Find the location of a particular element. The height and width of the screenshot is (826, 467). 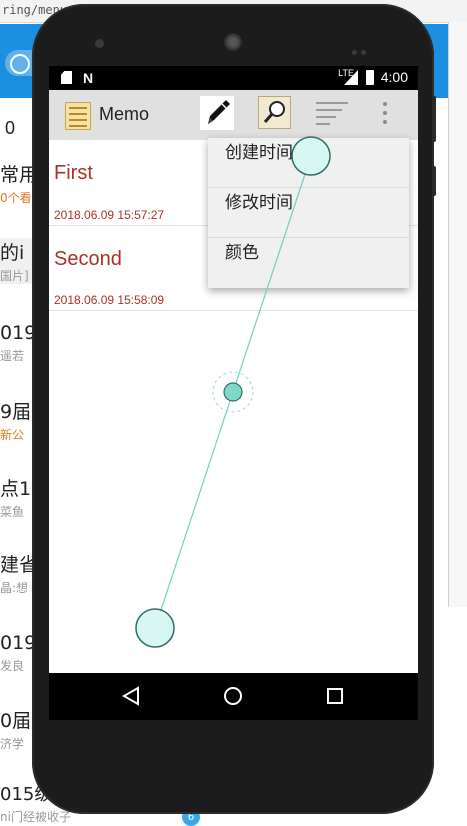

n-notification-icon: N is located at coordinates (88, 78).